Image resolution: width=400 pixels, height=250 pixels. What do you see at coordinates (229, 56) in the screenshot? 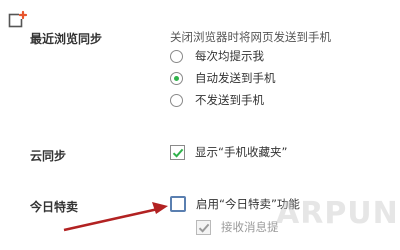
I see `radio-label: 每次均提示我` at bounding box center [229, 56].